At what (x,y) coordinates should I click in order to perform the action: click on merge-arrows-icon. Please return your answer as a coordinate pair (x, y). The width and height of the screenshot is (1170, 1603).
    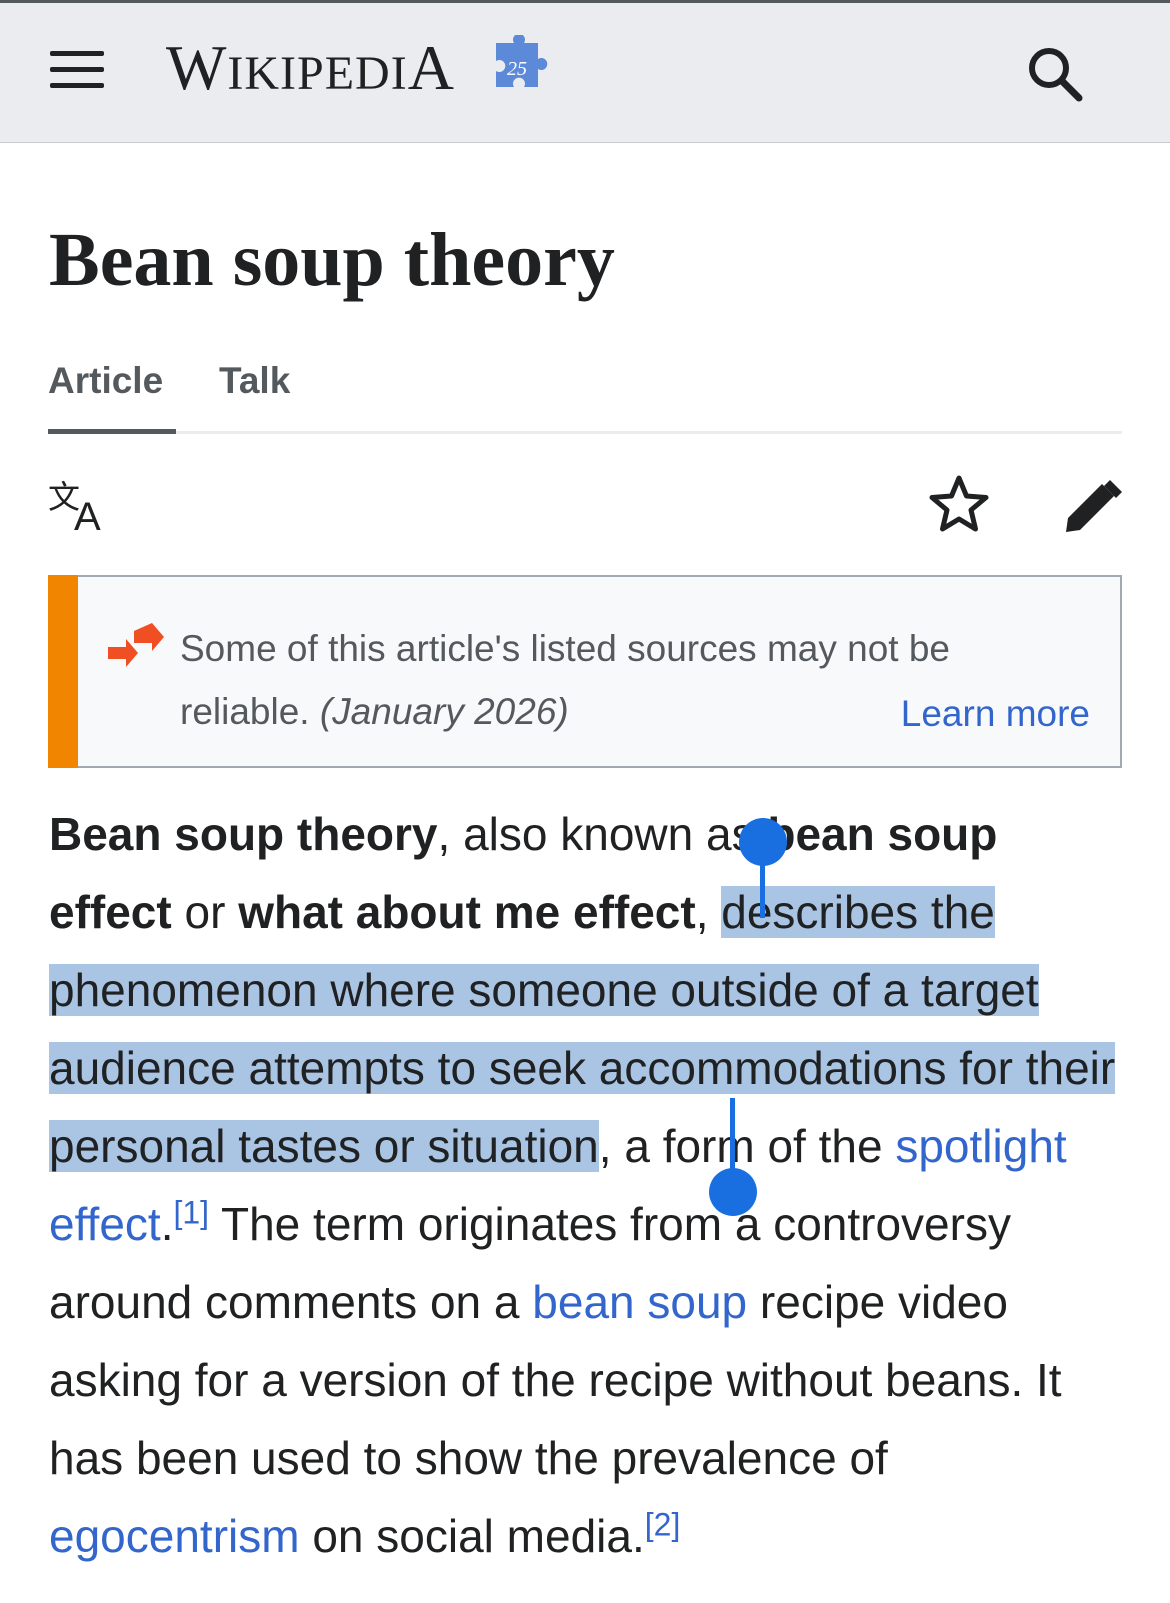
    Looking at the image, I should click on (136, 645).